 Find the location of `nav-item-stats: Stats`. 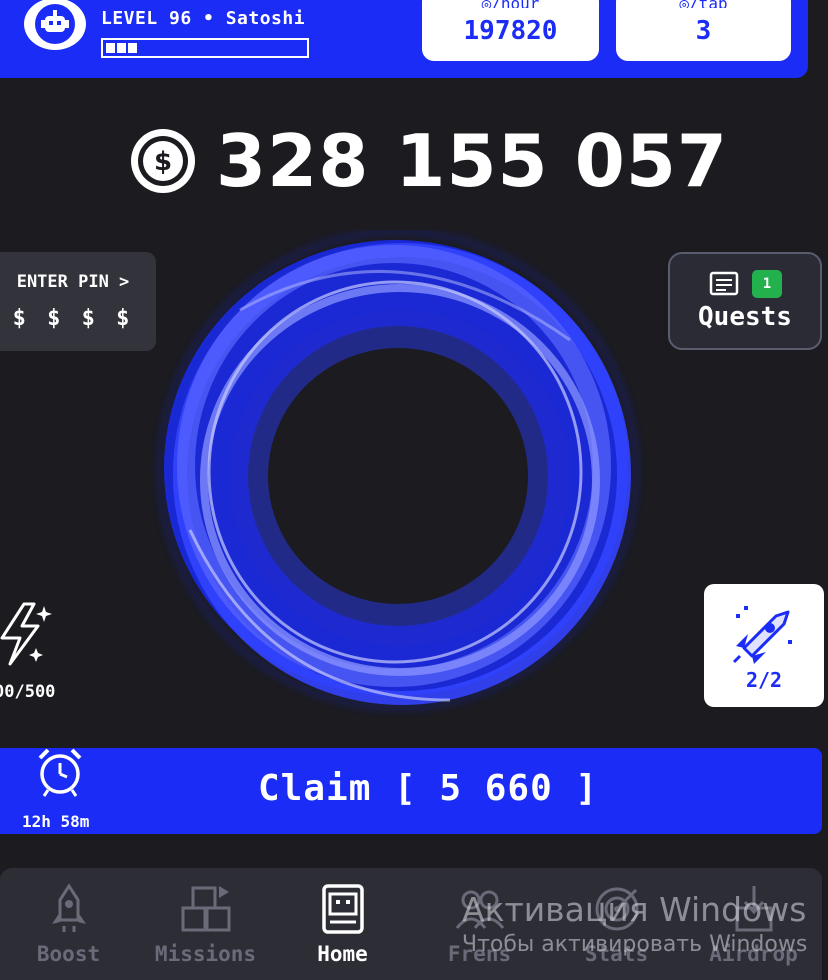

nav-item-stats: Stats is located at coordinates (616, 924).